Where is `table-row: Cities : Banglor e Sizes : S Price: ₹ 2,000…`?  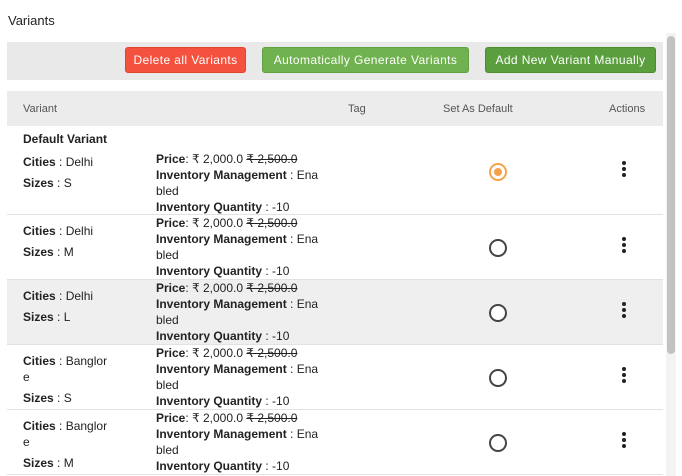
table-row: Cities : Banglor e Sizes : S Price: ₹ 2,000… is located at coordinates (335, 377).